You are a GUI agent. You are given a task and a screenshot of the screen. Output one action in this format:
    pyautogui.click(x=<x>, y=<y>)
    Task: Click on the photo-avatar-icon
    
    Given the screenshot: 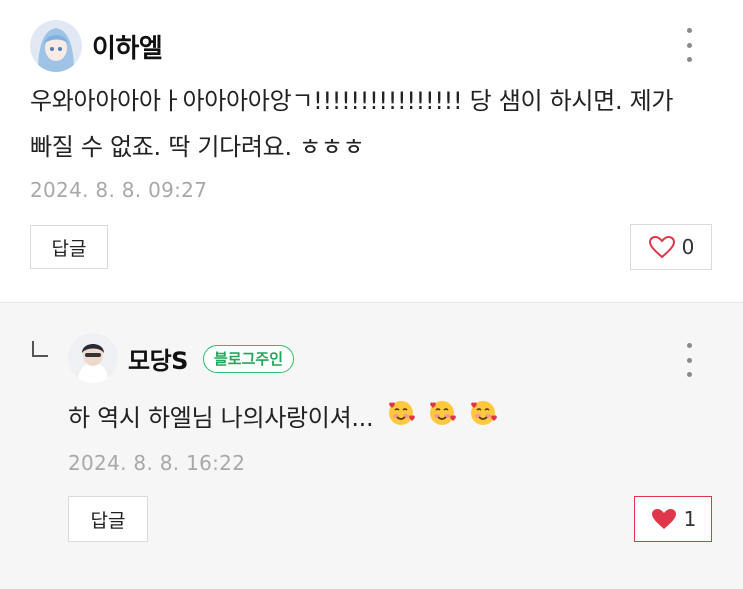 What is the action you would take?
    pyautogui.click(x=93, y=358)
    